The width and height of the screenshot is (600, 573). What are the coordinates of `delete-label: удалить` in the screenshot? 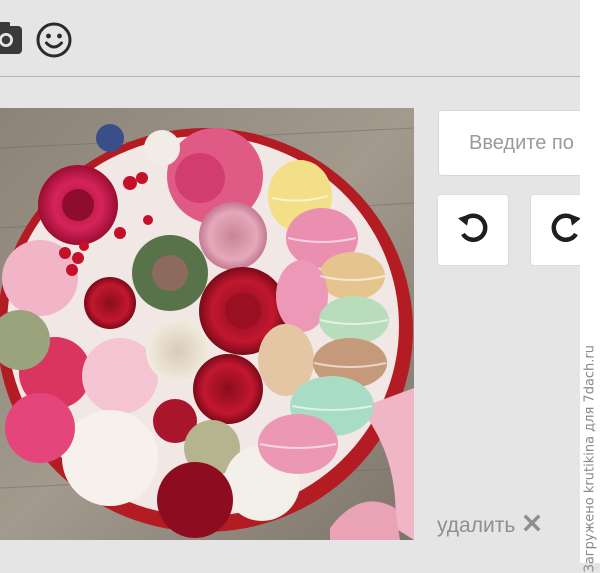 It's located at (476, 525).